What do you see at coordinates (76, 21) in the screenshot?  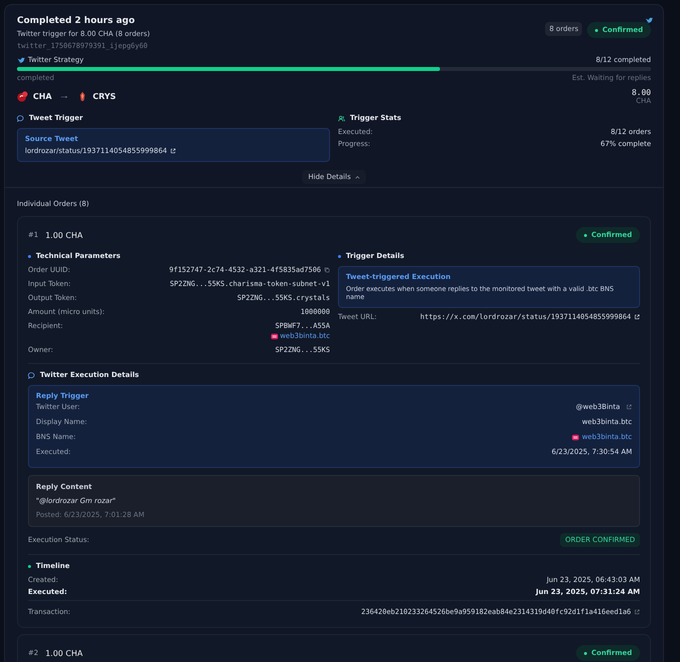 I see `card-title: Completed 2 hours ago` at bounding box center [76, 21].